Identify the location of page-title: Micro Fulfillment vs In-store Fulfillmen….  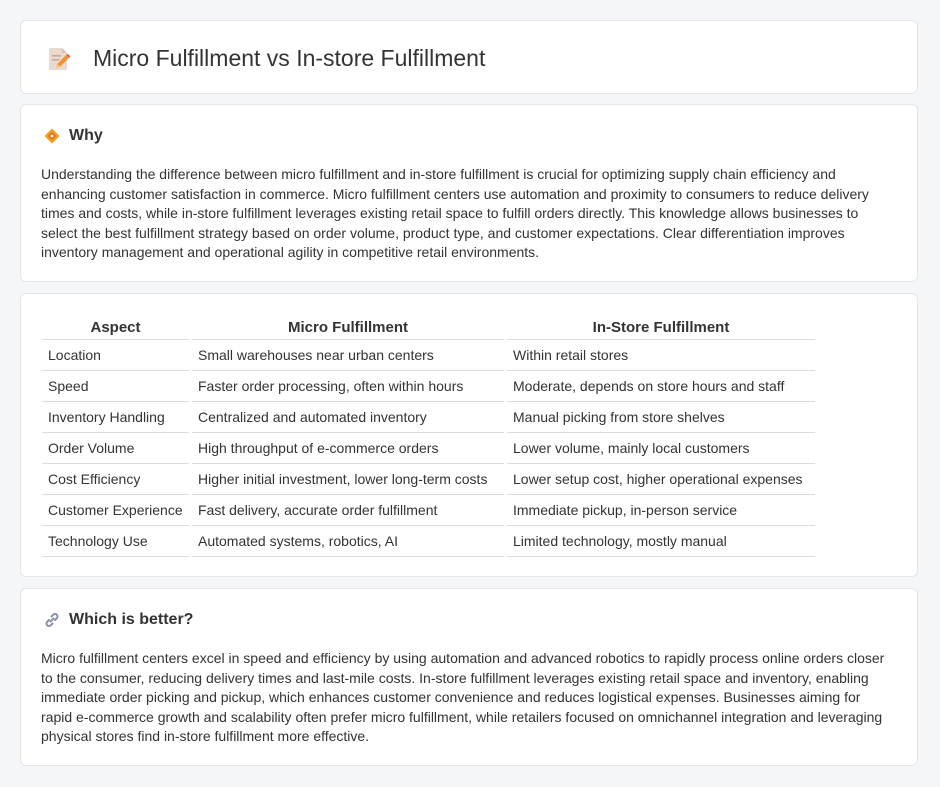
(289, 58).